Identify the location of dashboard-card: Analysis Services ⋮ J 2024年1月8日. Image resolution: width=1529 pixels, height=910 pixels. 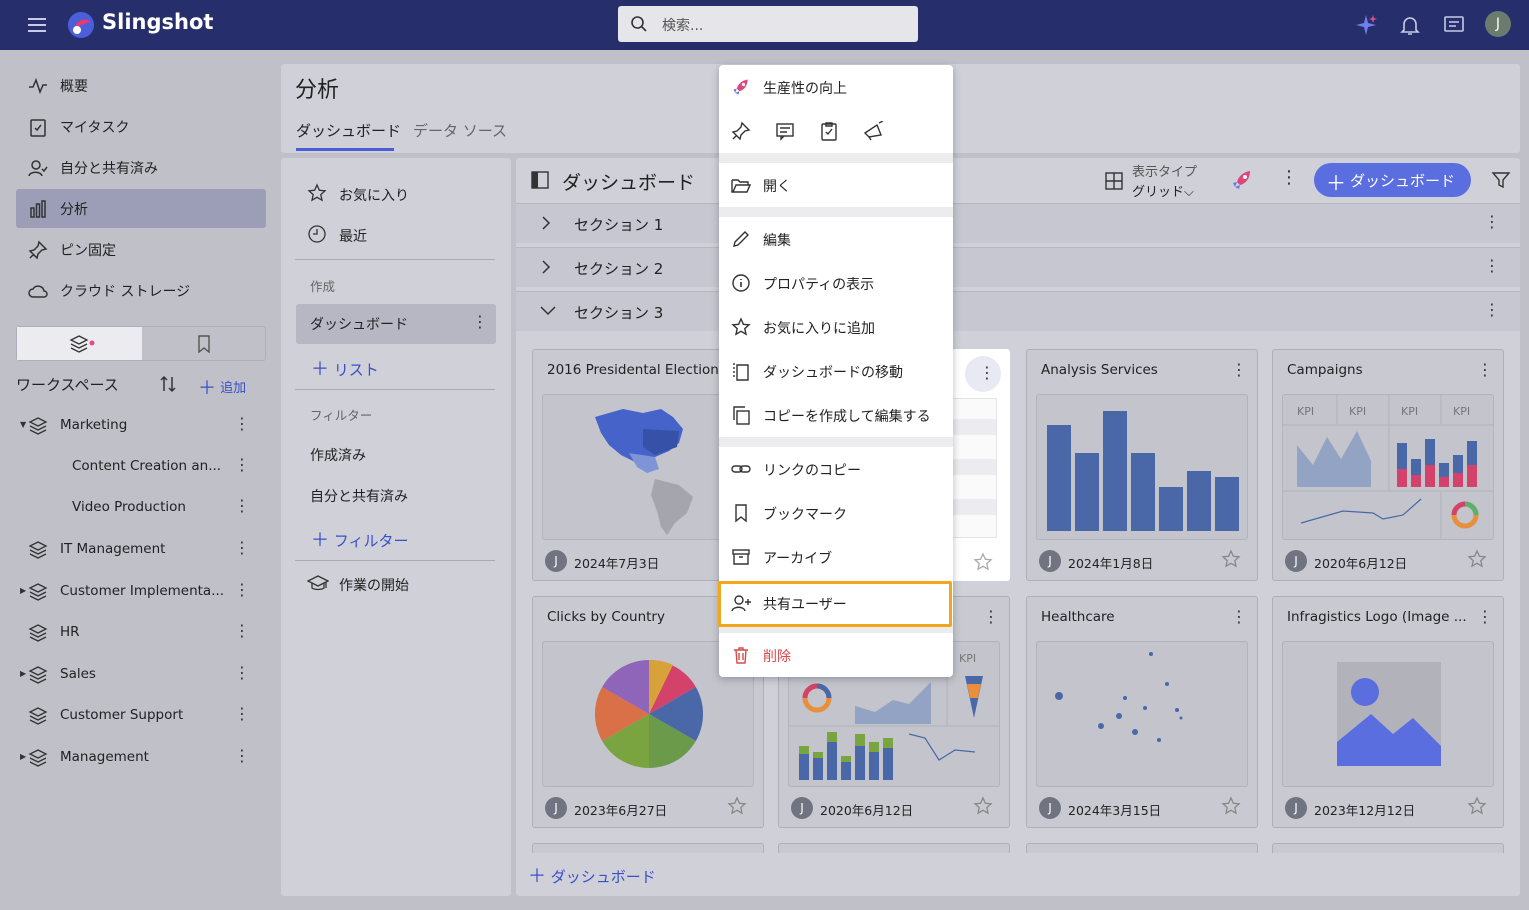
(1142, 465).